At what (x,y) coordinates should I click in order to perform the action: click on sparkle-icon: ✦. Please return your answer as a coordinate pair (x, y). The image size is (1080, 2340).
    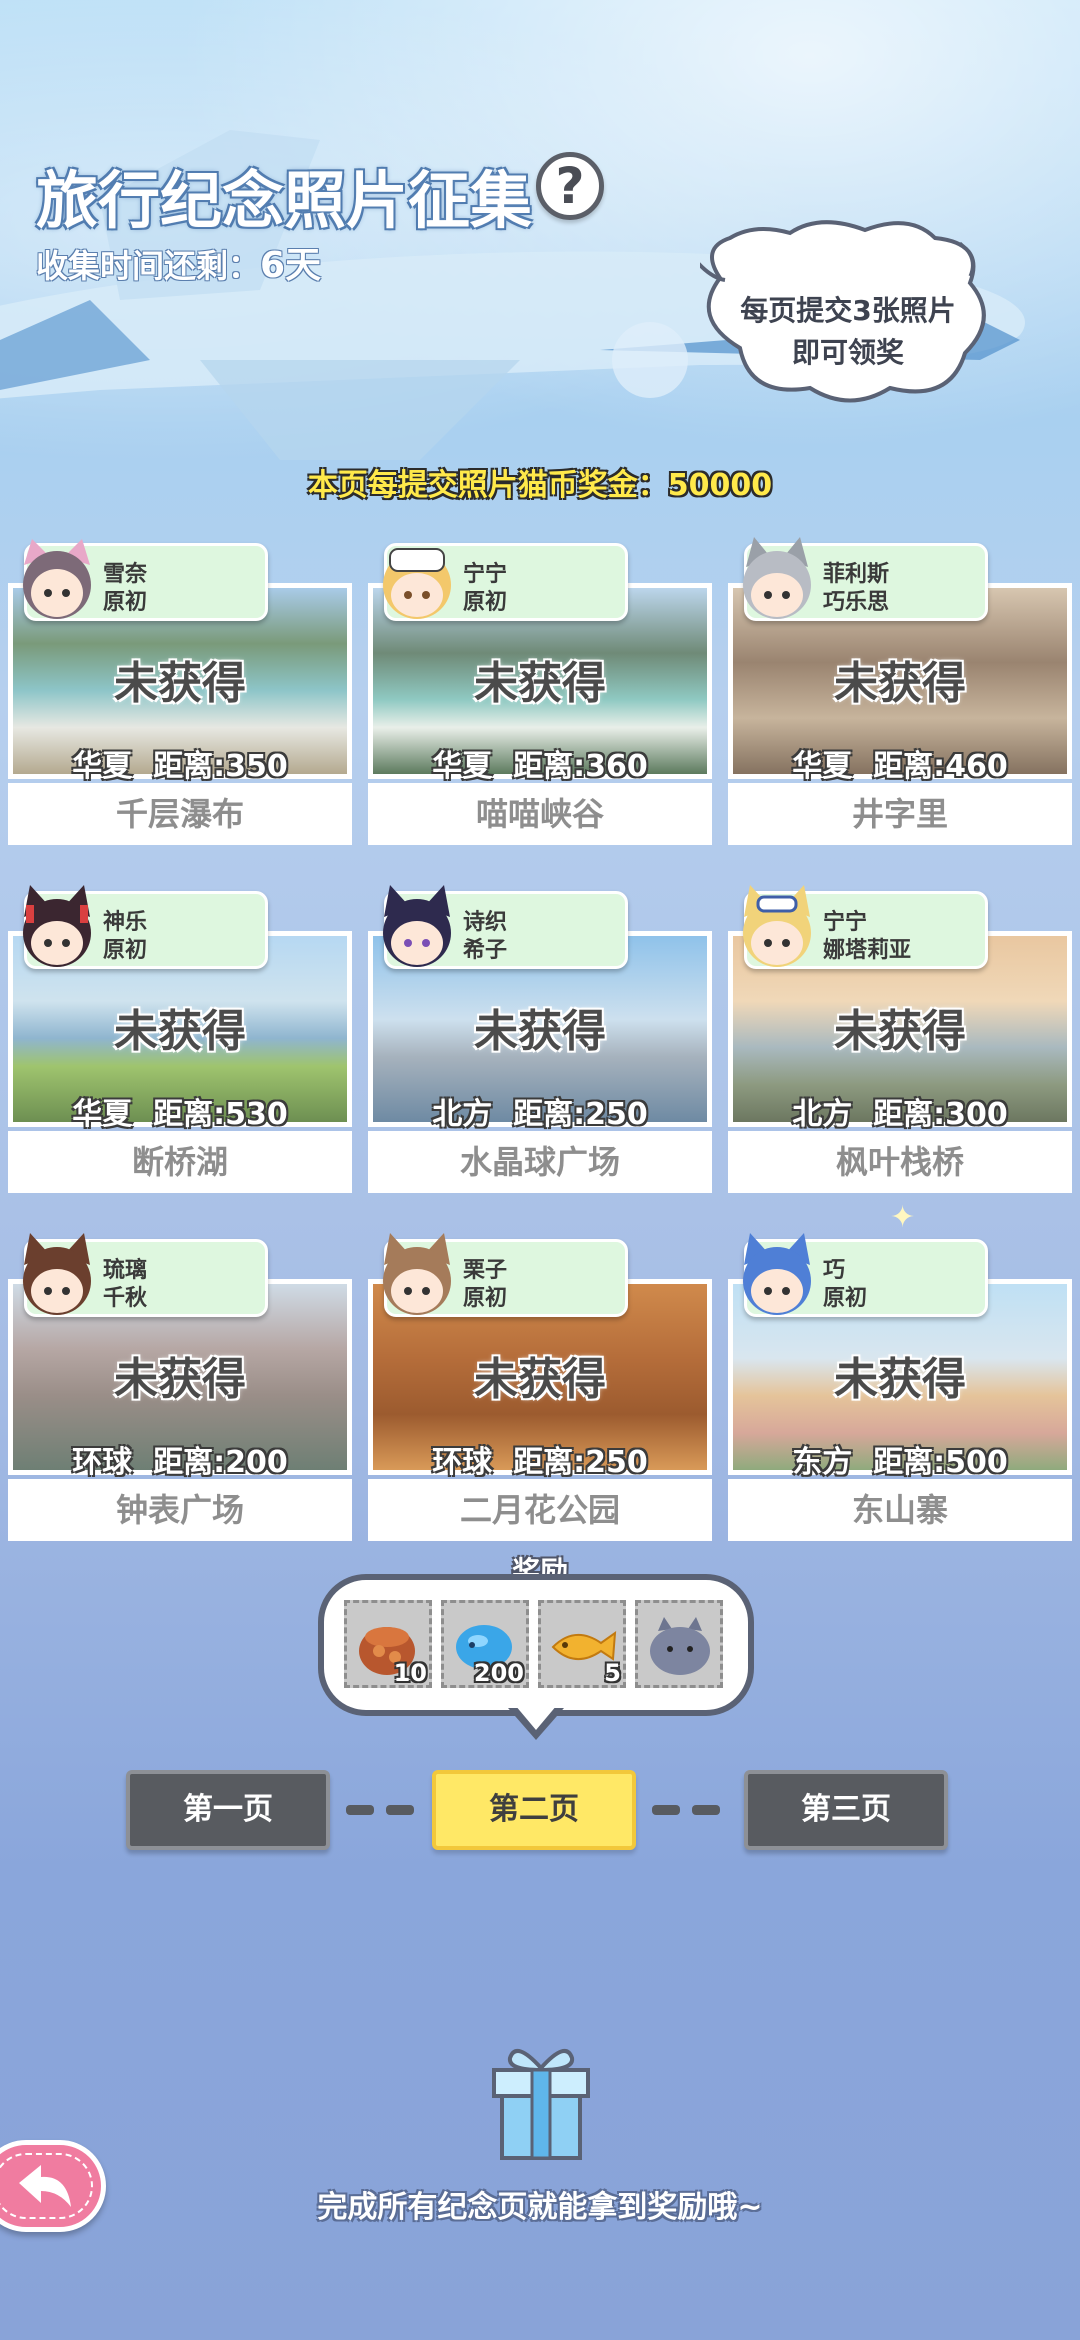
    Looking at the image, I should click on (903, 1217).